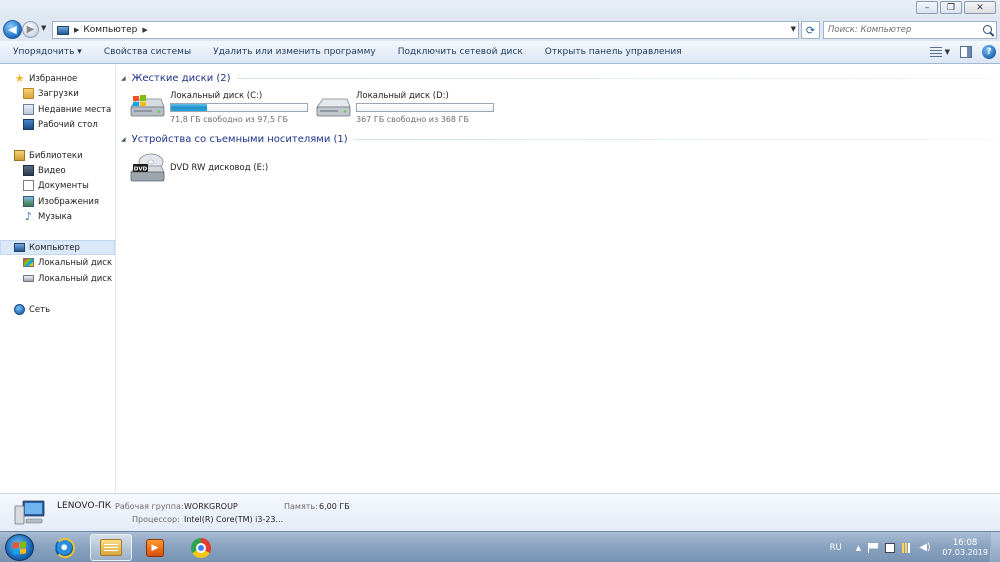  What do you see at coordinates (216, 96) in the screenshot?
I see `drive-name: Локальный диск (C:)` at bounding box center [216, 96].